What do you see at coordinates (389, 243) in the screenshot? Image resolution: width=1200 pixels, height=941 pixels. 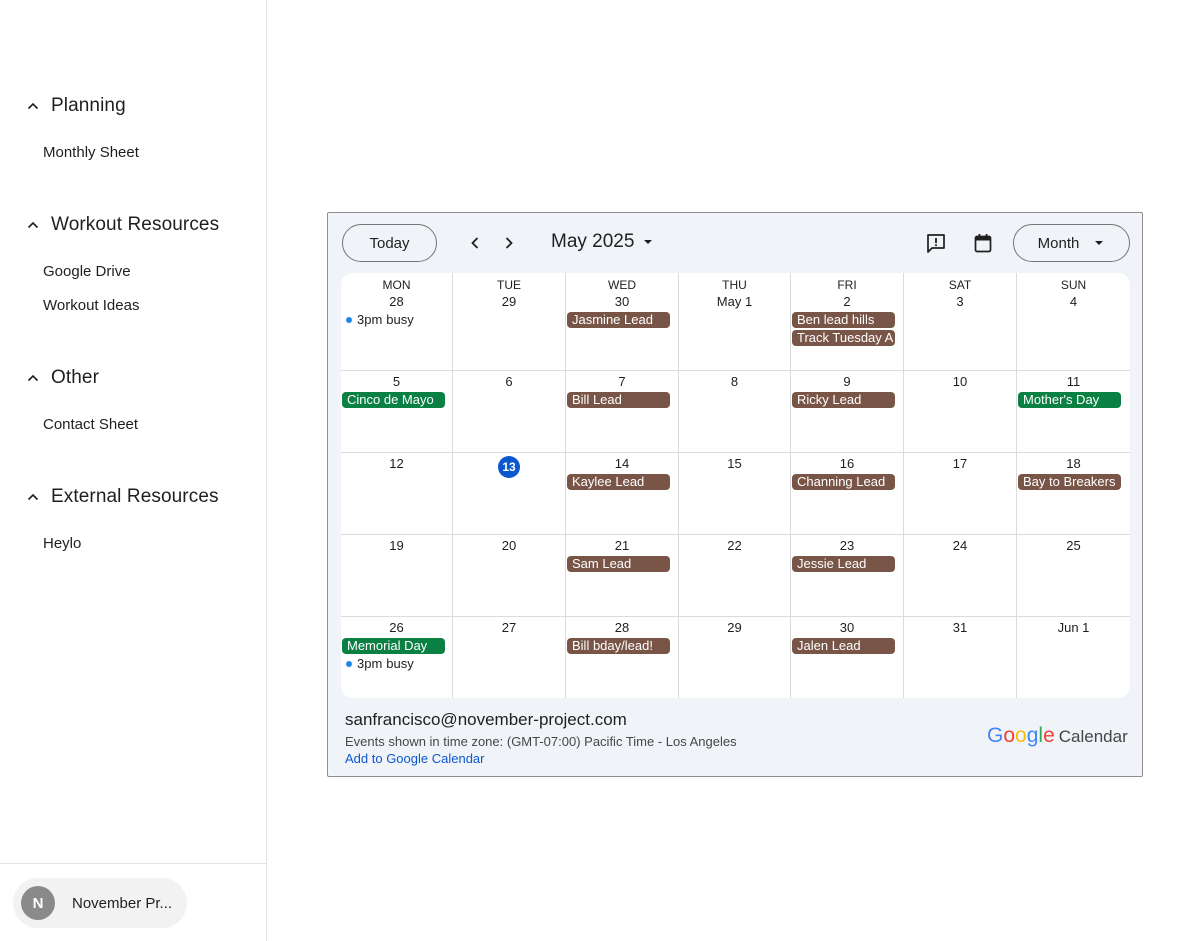 I see `today-button: Today` at bounding box center [389, 243].